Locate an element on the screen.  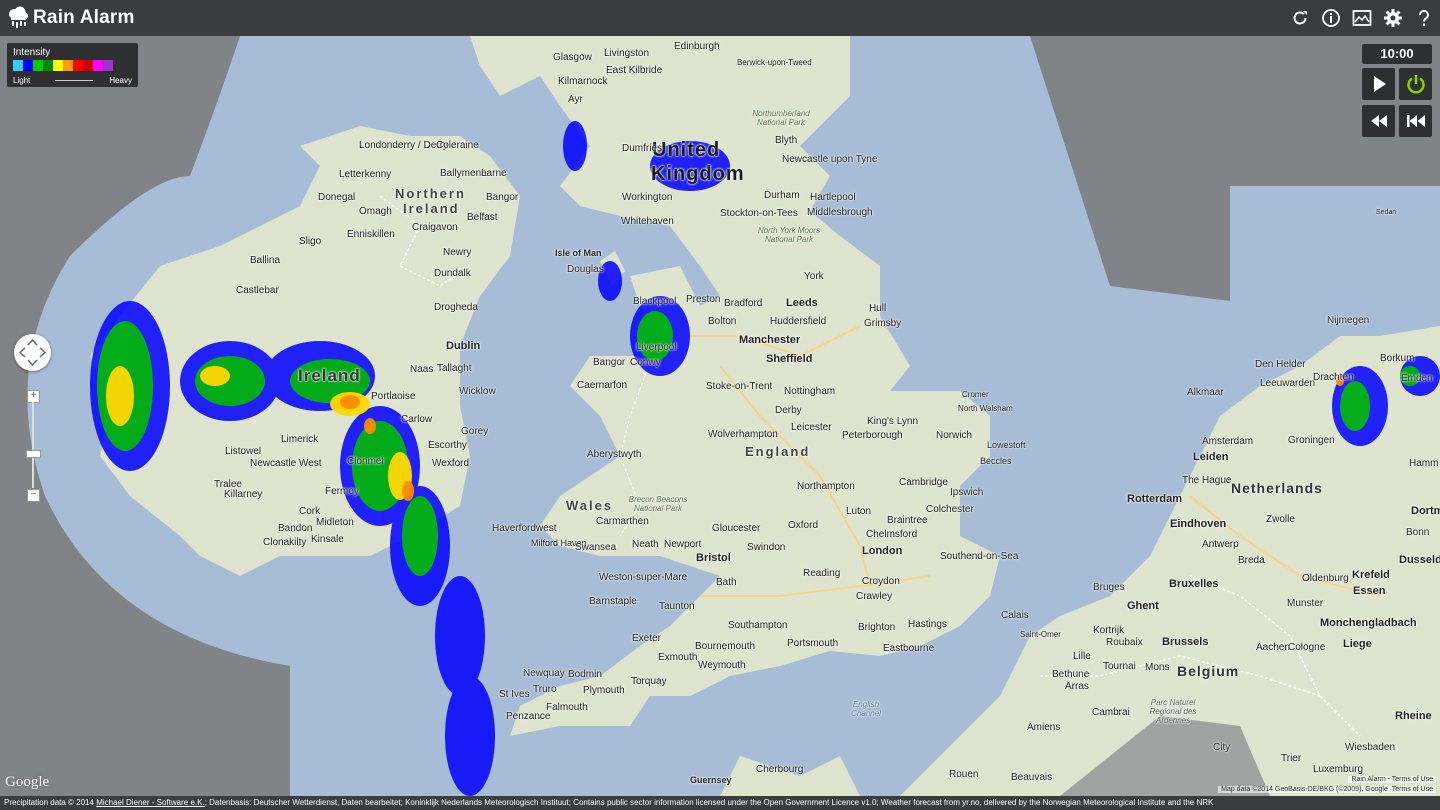
zoom-out-button: − is located at coordinates (33, 495).